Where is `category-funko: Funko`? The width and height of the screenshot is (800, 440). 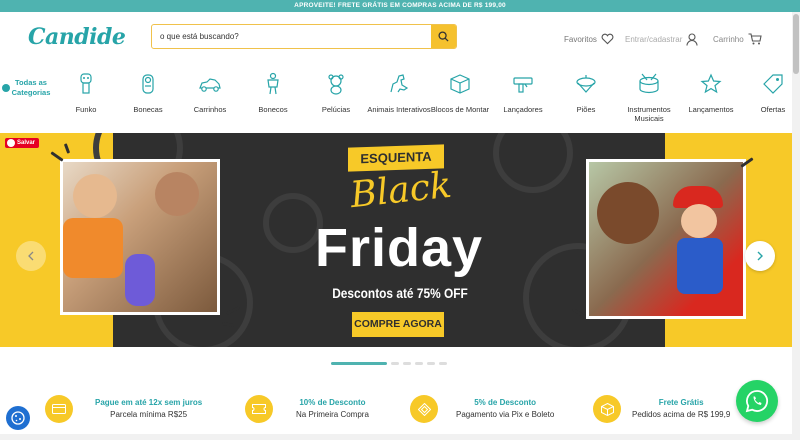 category-funko: Funko is located at coordinates (86, 93).